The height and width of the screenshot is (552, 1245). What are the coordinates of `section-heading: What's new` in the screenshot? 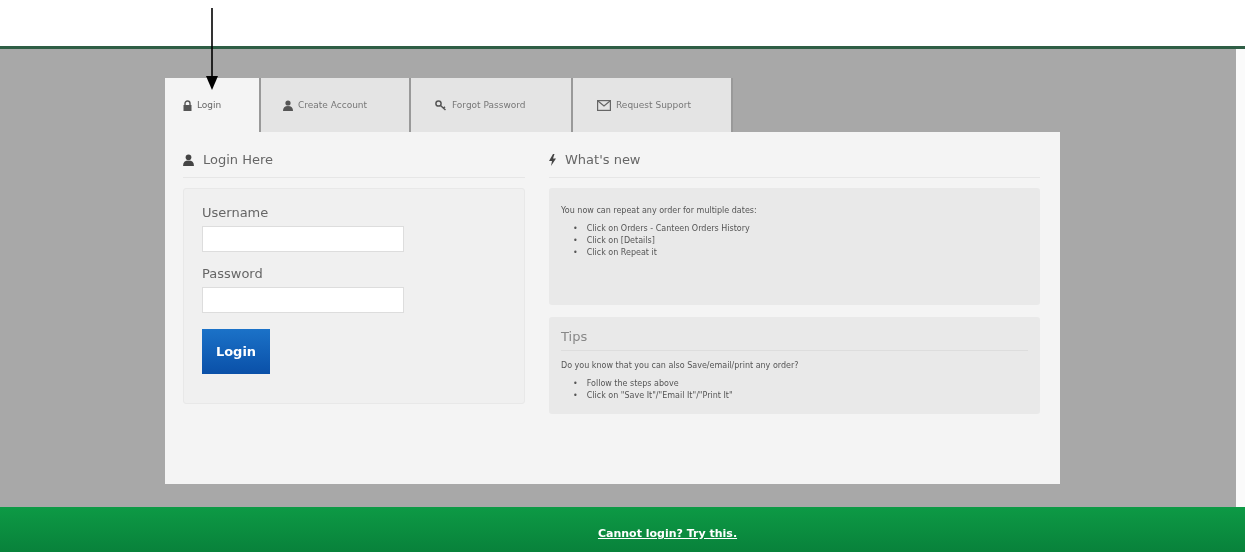 It's located at (603, 159).